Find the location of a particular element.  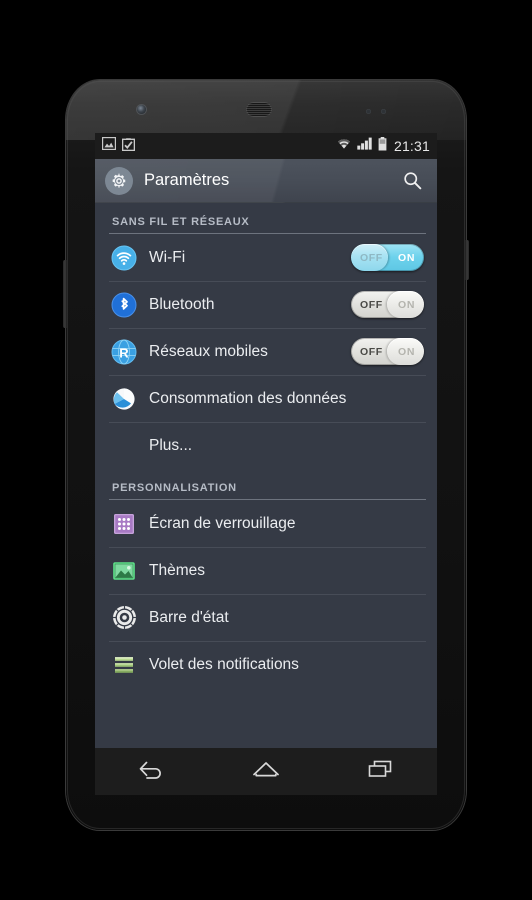

status-bar-system-icons: 21:31 is located at coordinates (383, 146).